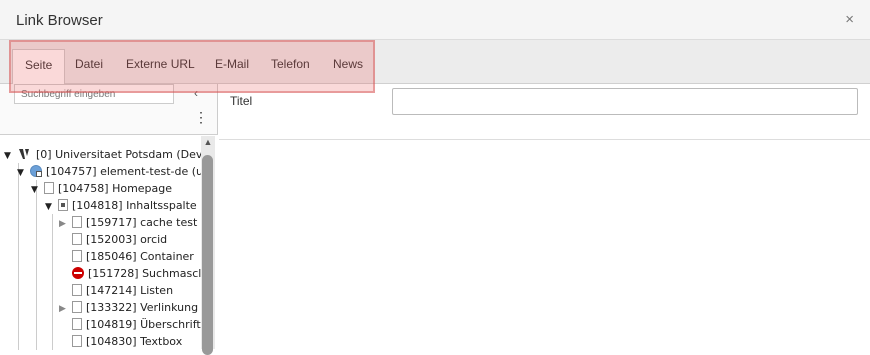  Describe the element at coordinates (140, 256) in the screenshot. I see `tree-node-label: [185046] Container` at that location.